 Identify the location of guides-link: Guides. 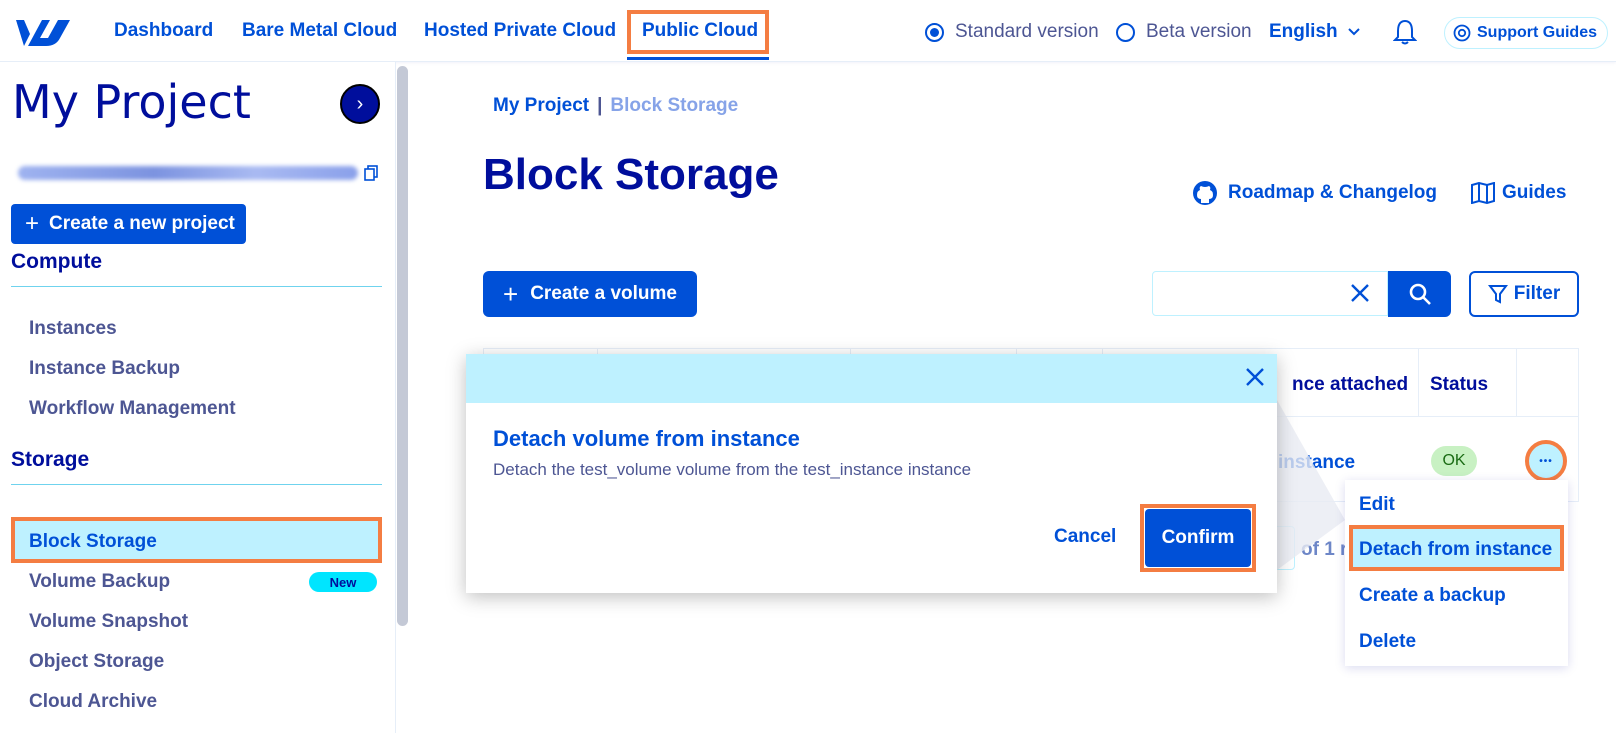
(1518, 193).